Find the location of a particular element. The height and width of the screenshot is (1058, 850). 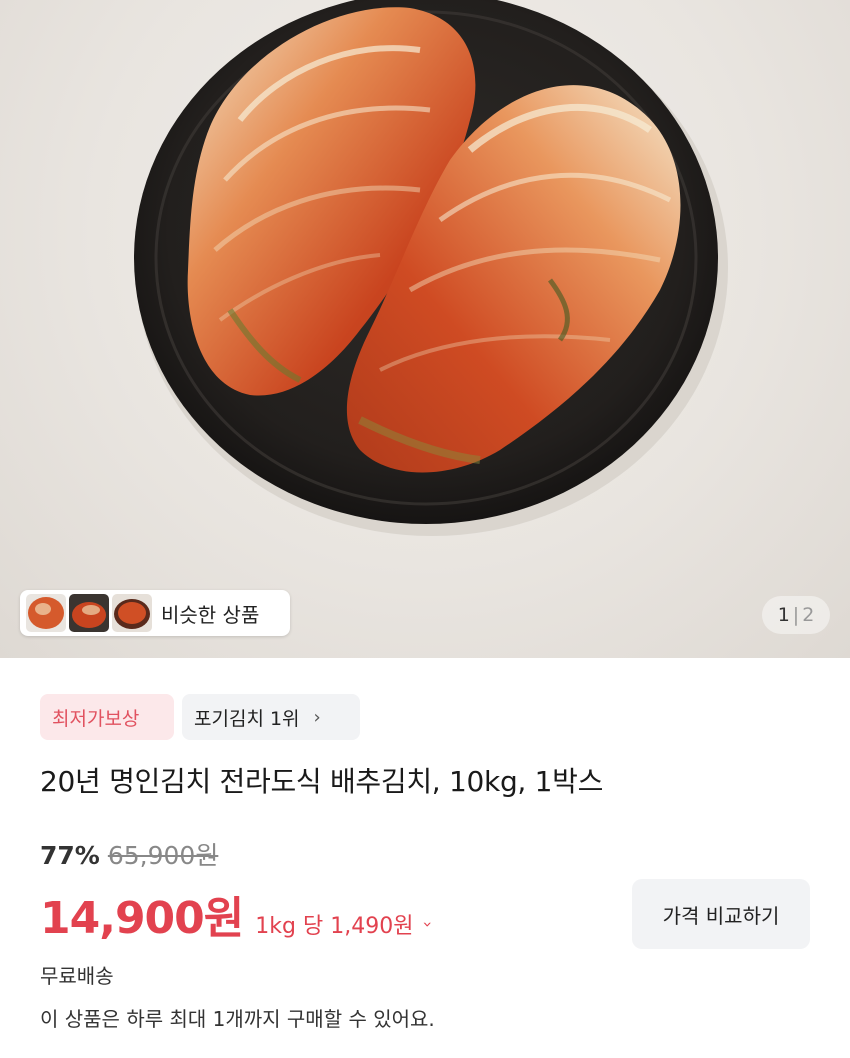

category-rank-badge: 포기김치 1위 › is located at coordinates (271, 717).